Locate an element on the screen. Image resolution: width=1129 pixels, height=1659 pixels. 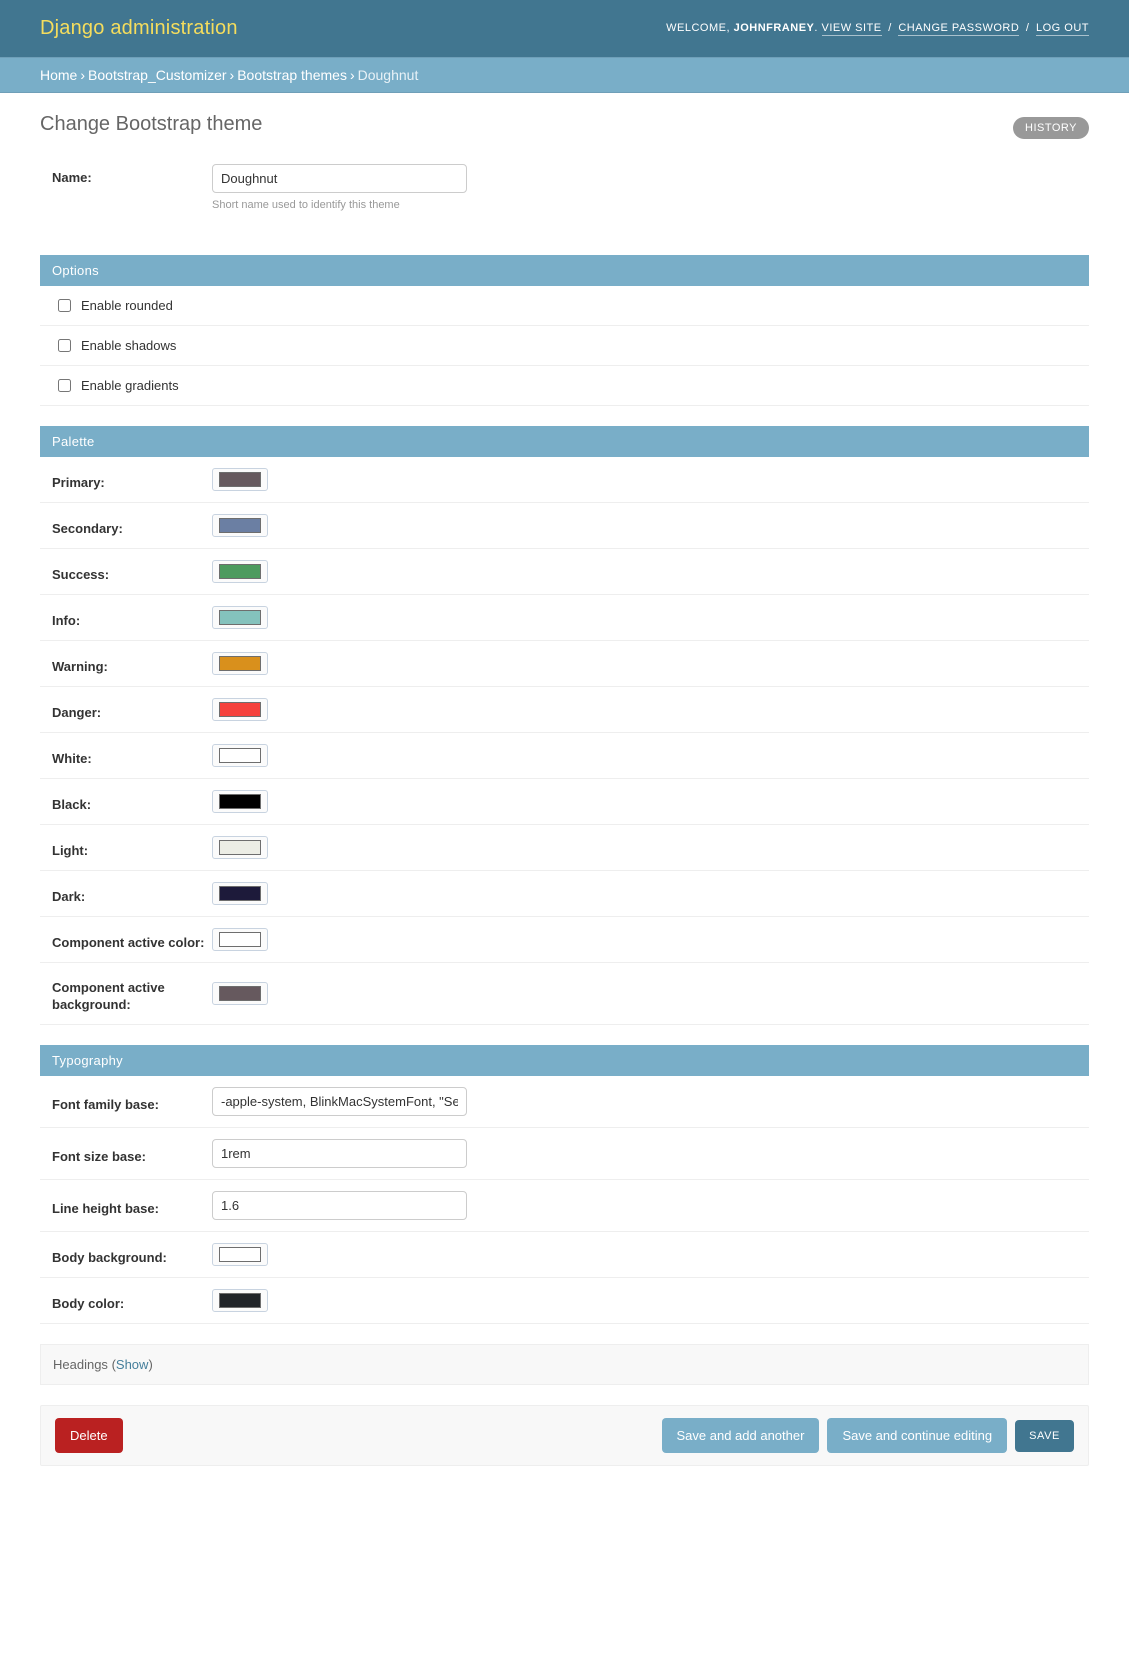
object-tools: HISTORY is located at coordinates (1051, 128).